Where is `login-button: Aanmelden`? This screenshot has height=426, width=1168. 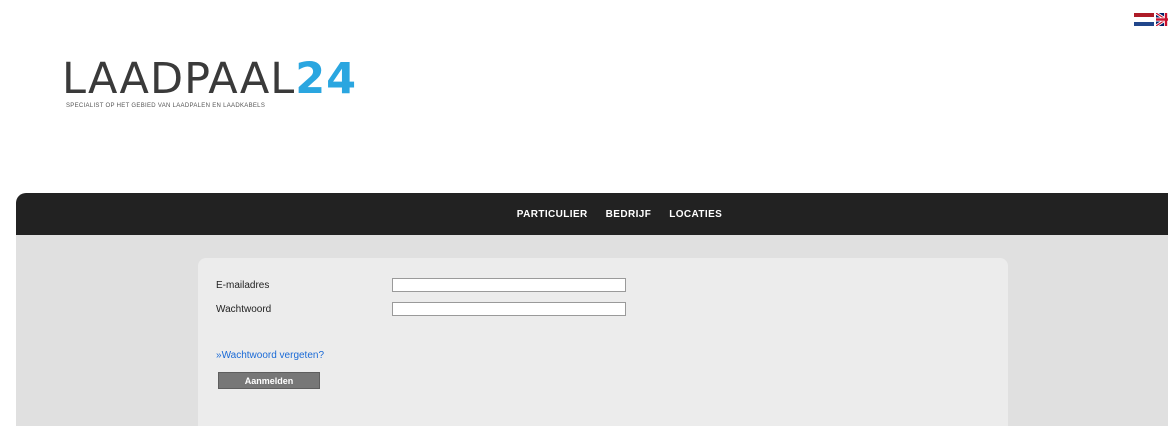
login-button: Aanmelden is located at coordinates (269, 380).